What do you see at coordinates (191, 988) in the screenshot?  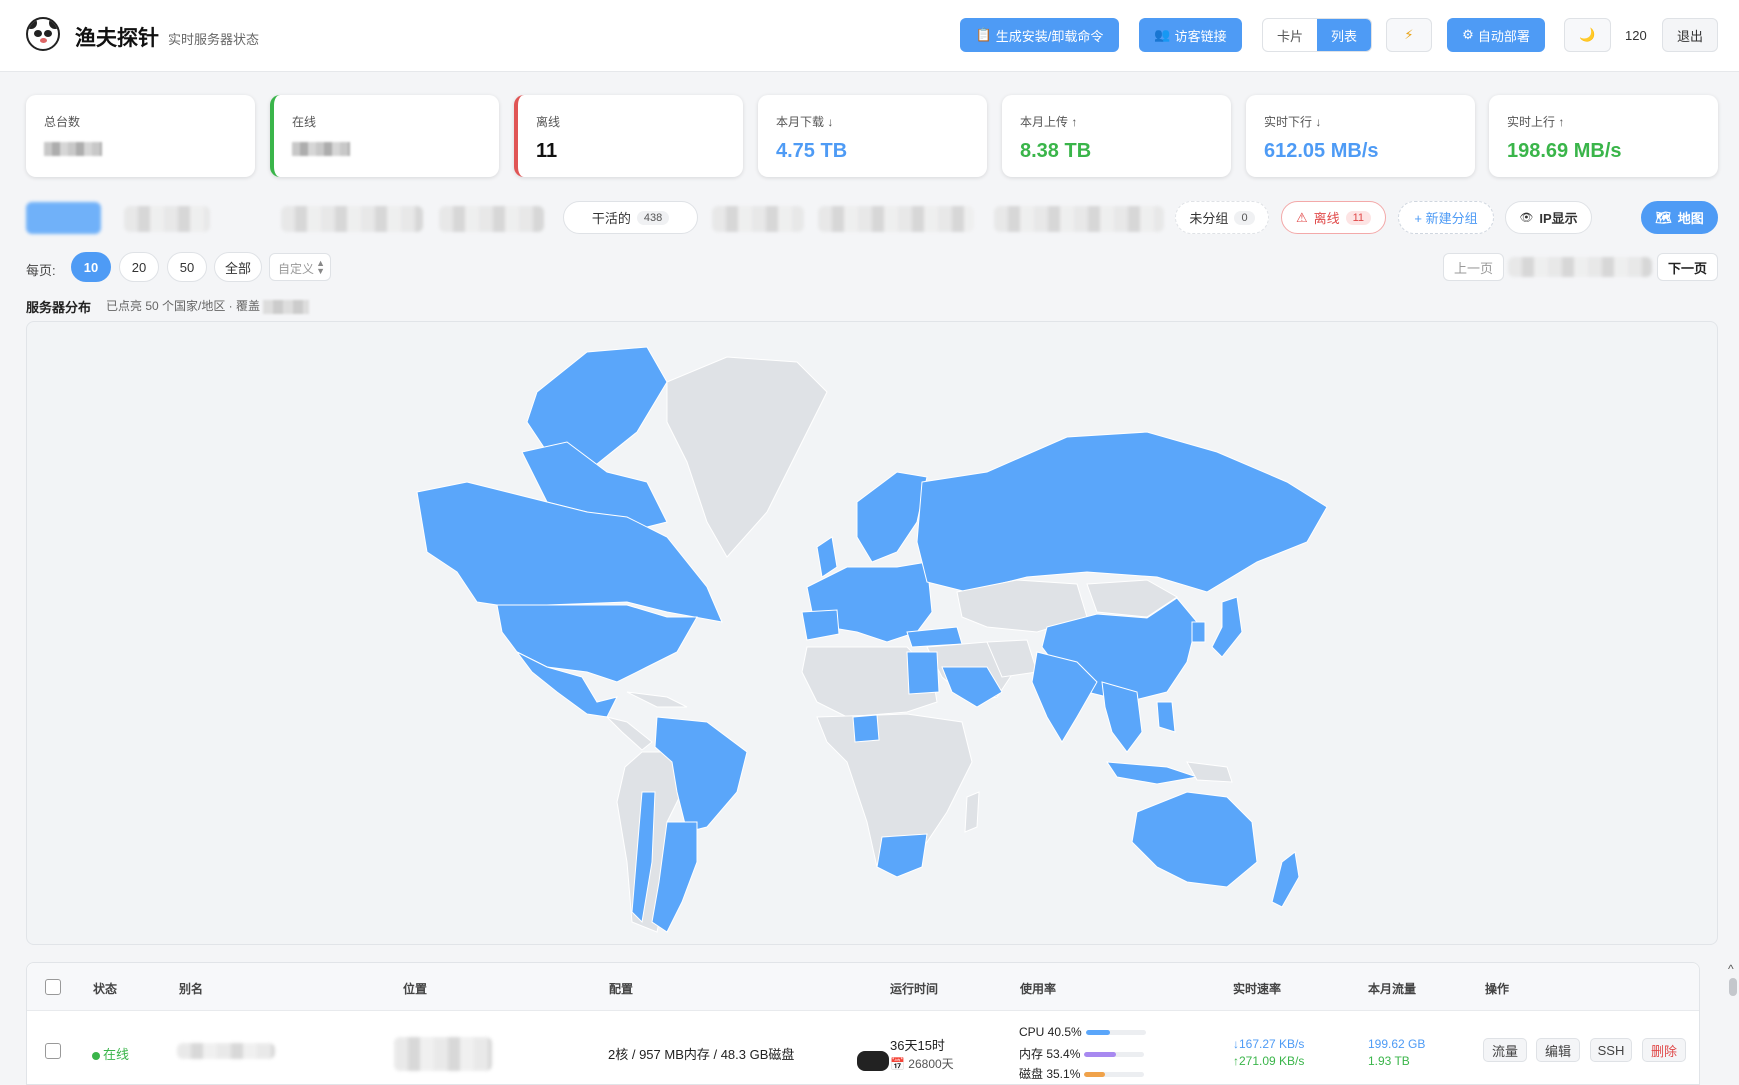 I see `col-alias: 别名` at bounding box center [191, 988].